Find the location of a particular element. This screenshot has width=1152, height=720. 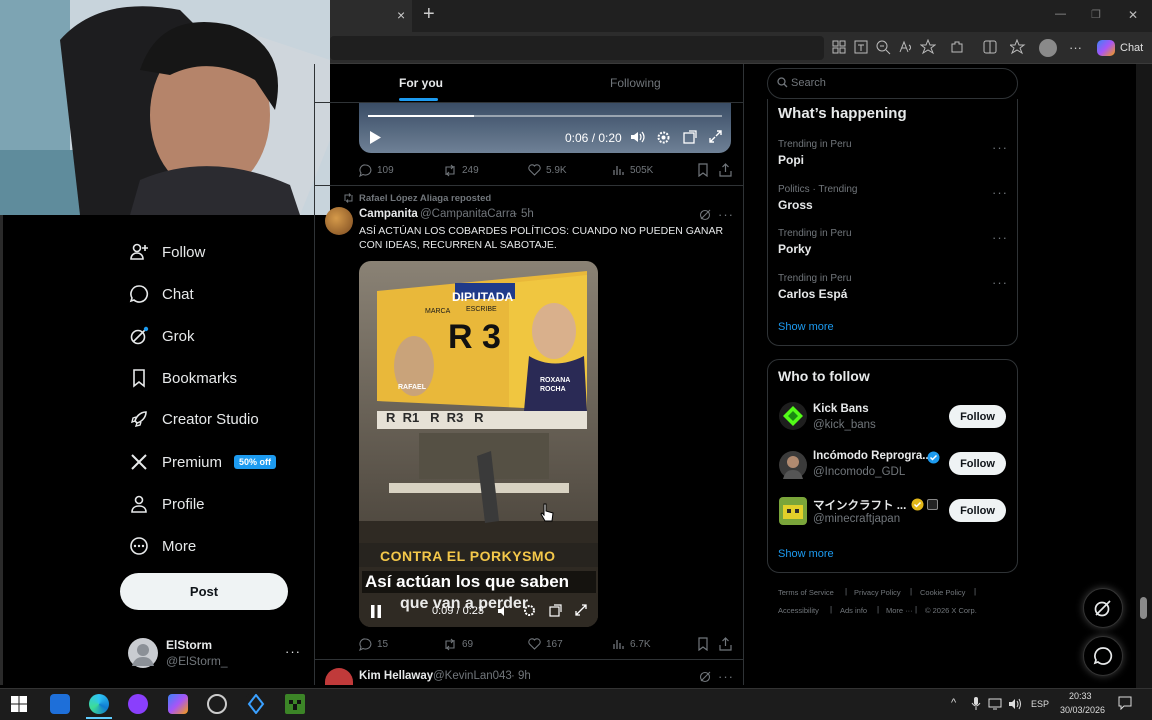

views-action: 6.7K is located at coordinates (631, 644).